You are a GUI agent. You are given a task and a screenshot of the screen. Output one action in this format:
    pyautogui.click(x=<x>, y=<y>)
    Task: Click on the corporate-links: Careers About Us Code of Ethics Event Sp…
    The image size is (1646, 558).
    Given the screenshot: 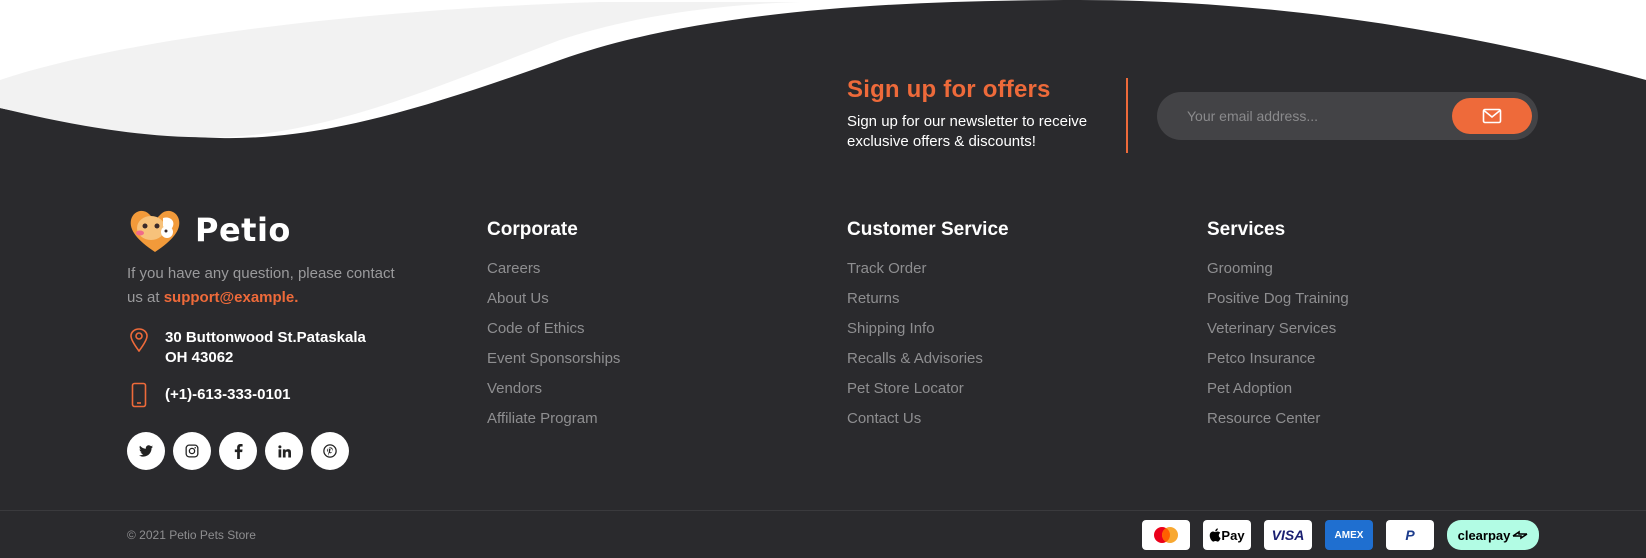 What is the action you would take?
    pyautogui.click(x=553, y=349)
    